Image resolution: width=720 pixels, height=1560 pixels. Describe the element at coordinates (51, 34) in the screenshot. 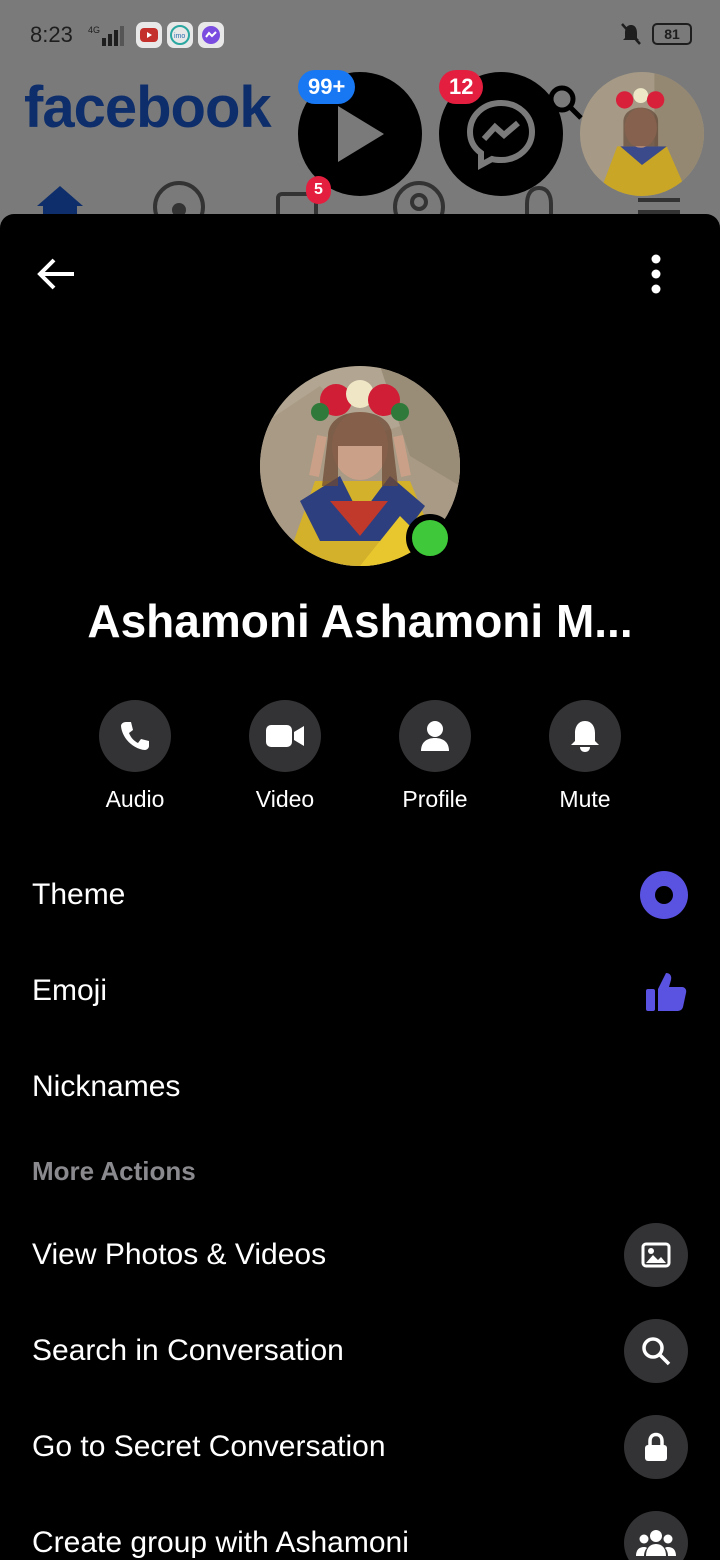

I see `status-time: 8:23` at that location.